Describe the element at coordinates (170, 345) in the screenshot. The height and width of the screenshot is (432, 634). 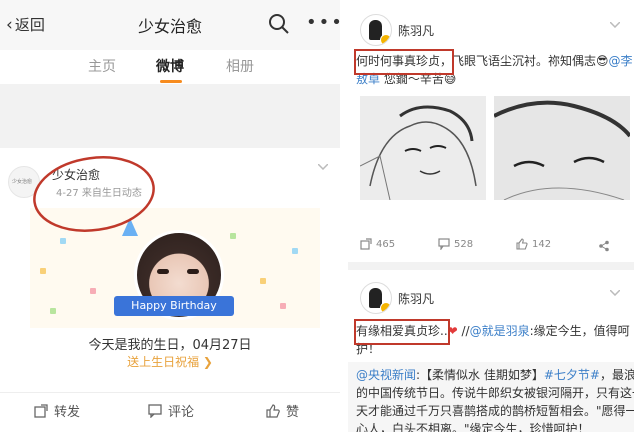
I see `birthday-message: 今天是我的生日，04月27日` at that location.